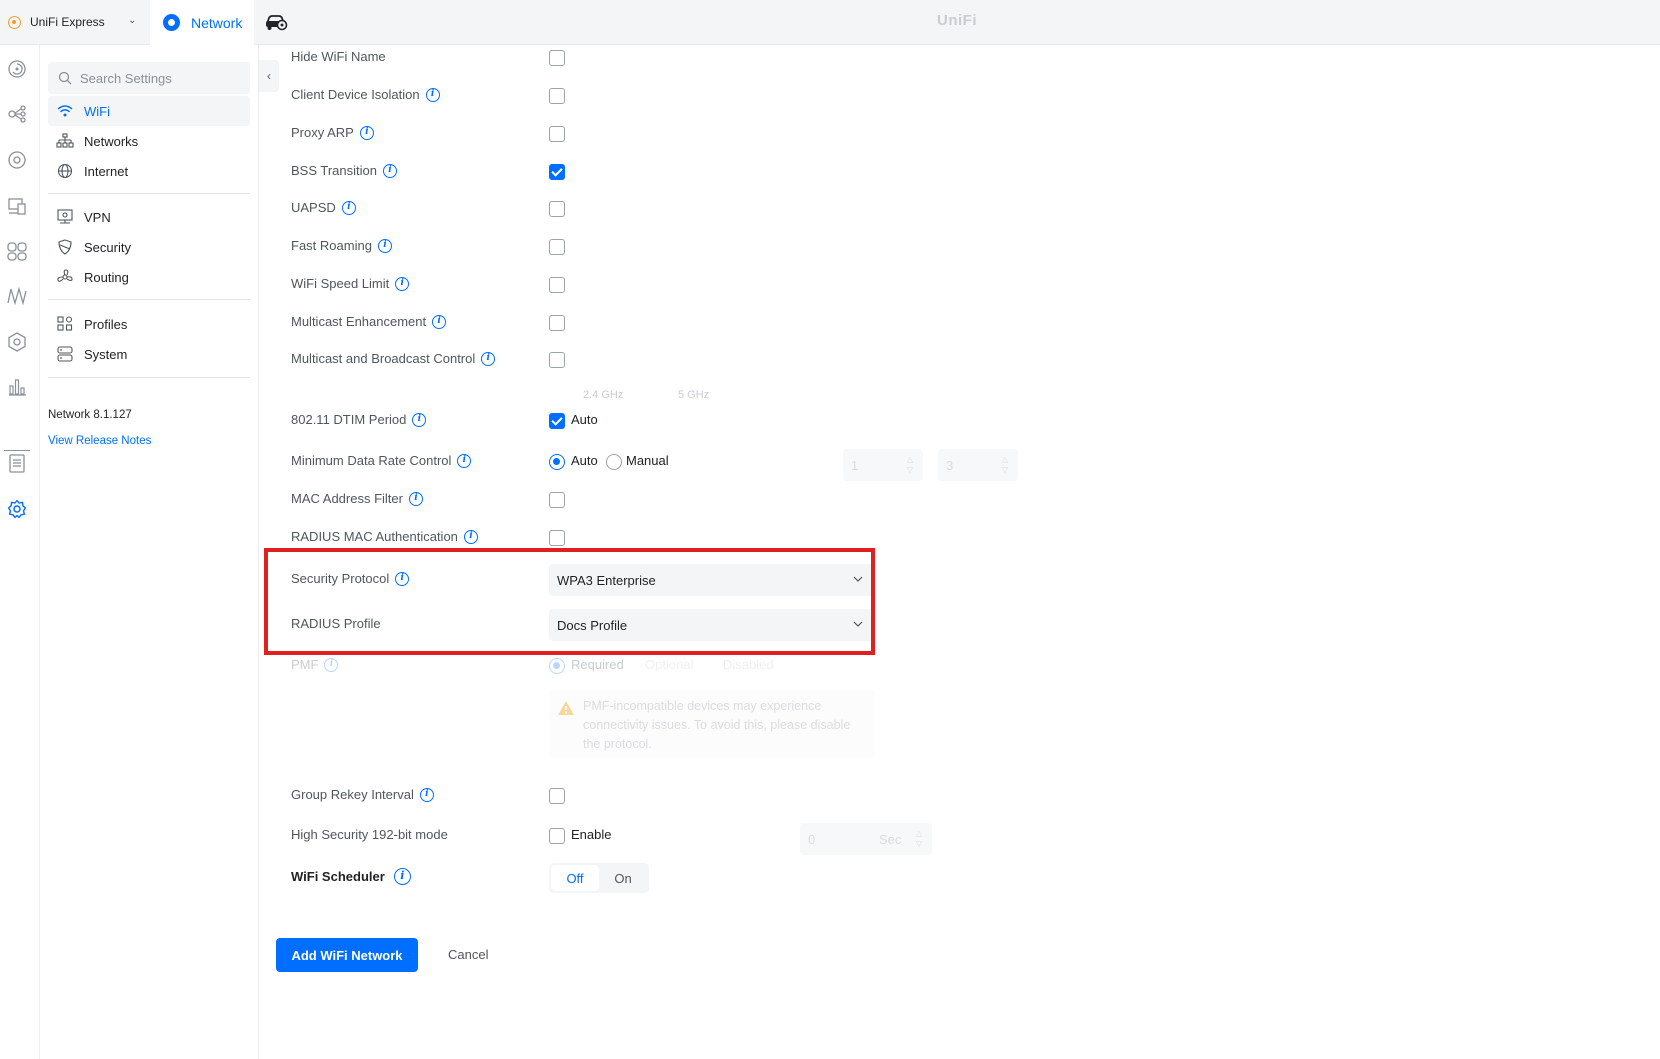 This screenshot has height=1059, width=1660. What do you see at coordinates (17, 69) in the screenshot?
I see `dashboard-icon` at bounding box center [17, 69].